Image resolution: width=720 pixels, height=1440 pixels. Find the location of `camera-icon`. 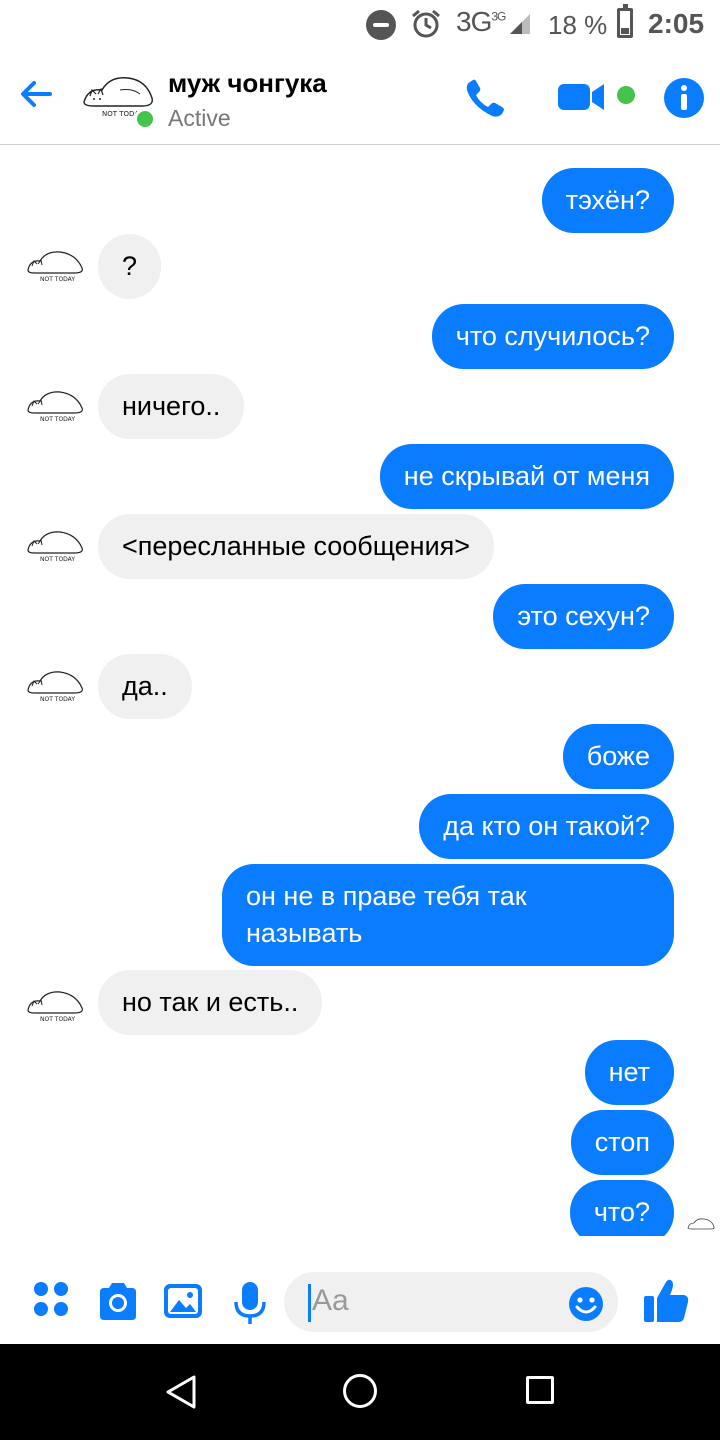

camera-icon is located at coordinates (118, 1301).